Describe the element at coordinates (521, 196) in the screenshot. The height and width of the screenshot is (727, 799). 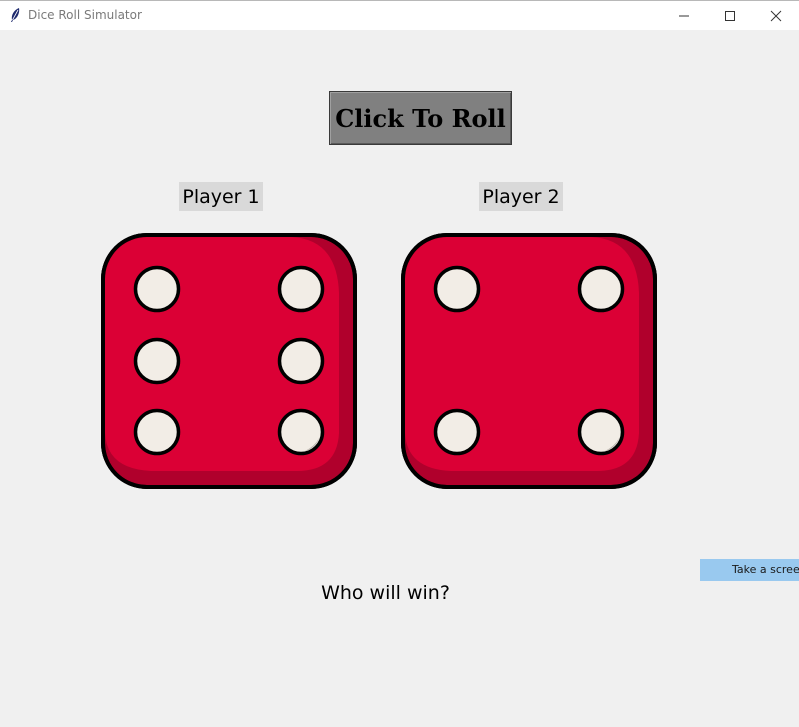
I see `player-2-label: Player 2` at that location.